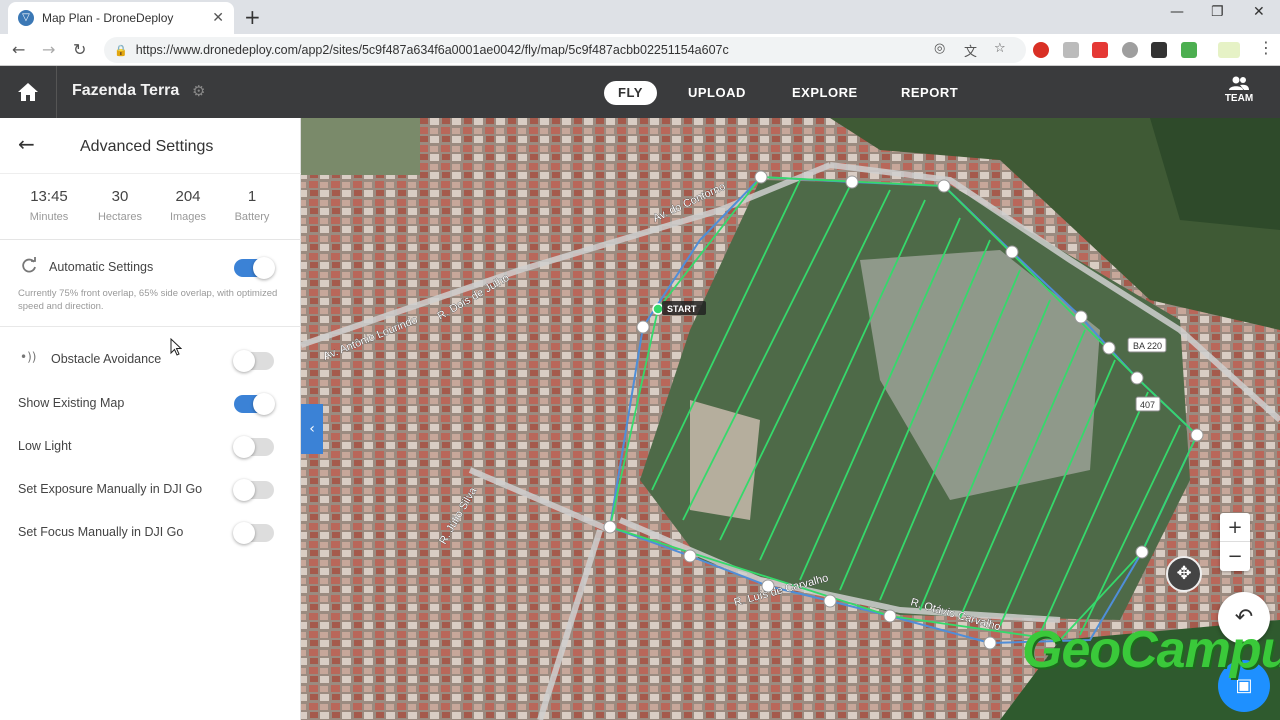  What do you see at coordinates (1266, 47) in the screenshot?
I see `menu-kebab-icon: ⋮` at bounding box center [1266, 47].